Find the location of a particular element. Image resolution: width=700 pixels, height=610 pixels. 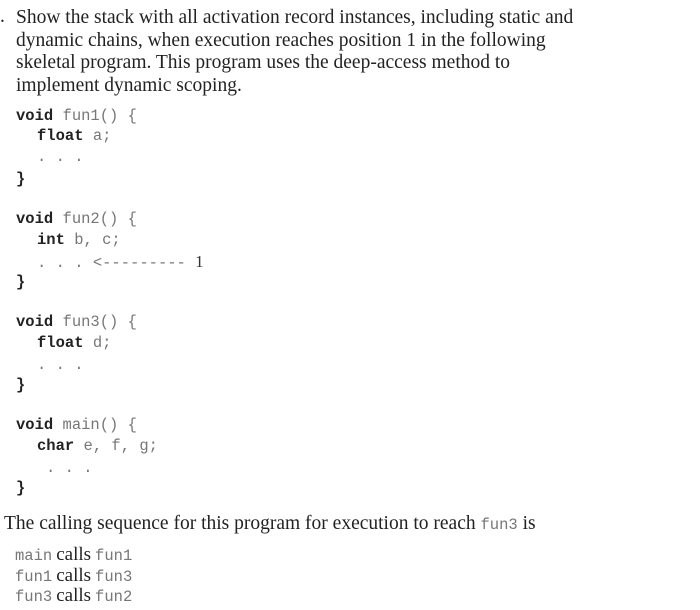

intro-suffix: is is located at coordinates (526, 523).